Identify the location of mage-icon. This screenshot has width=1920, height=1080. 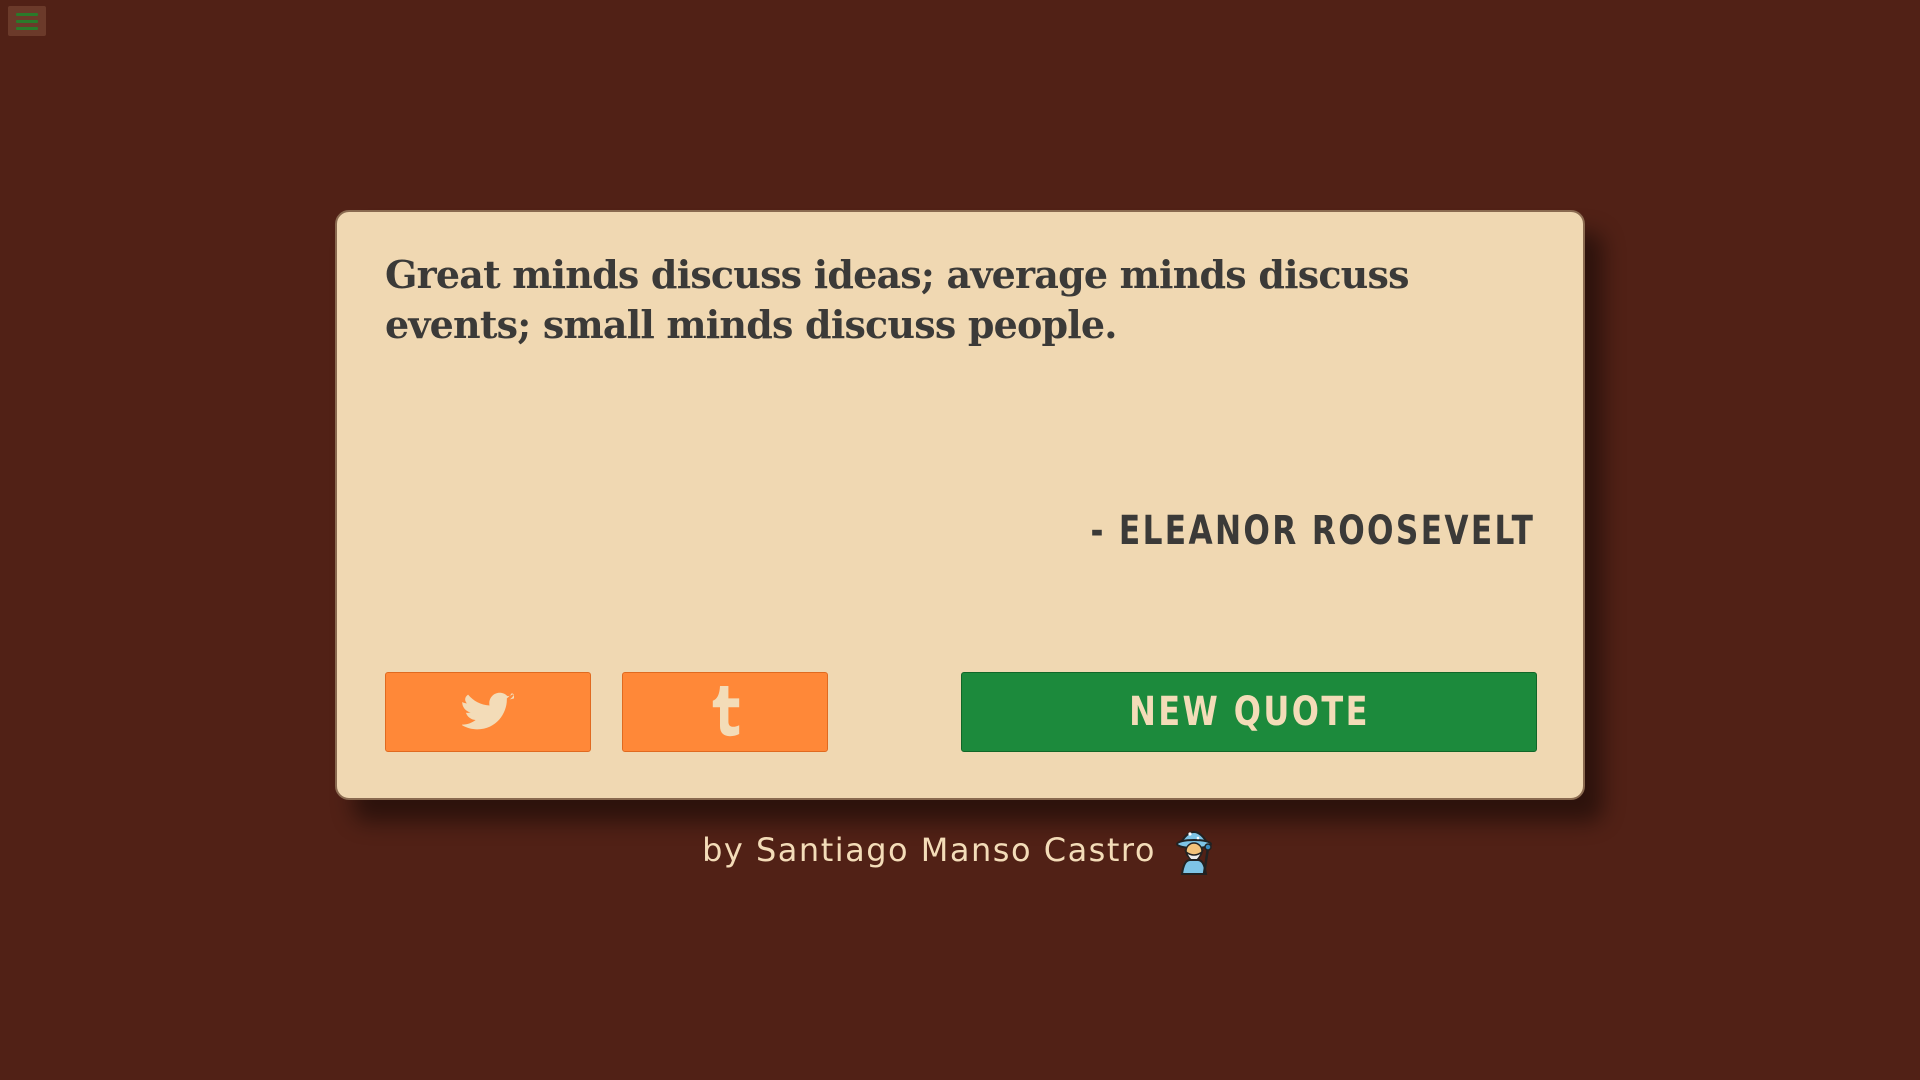
(1193, 853).